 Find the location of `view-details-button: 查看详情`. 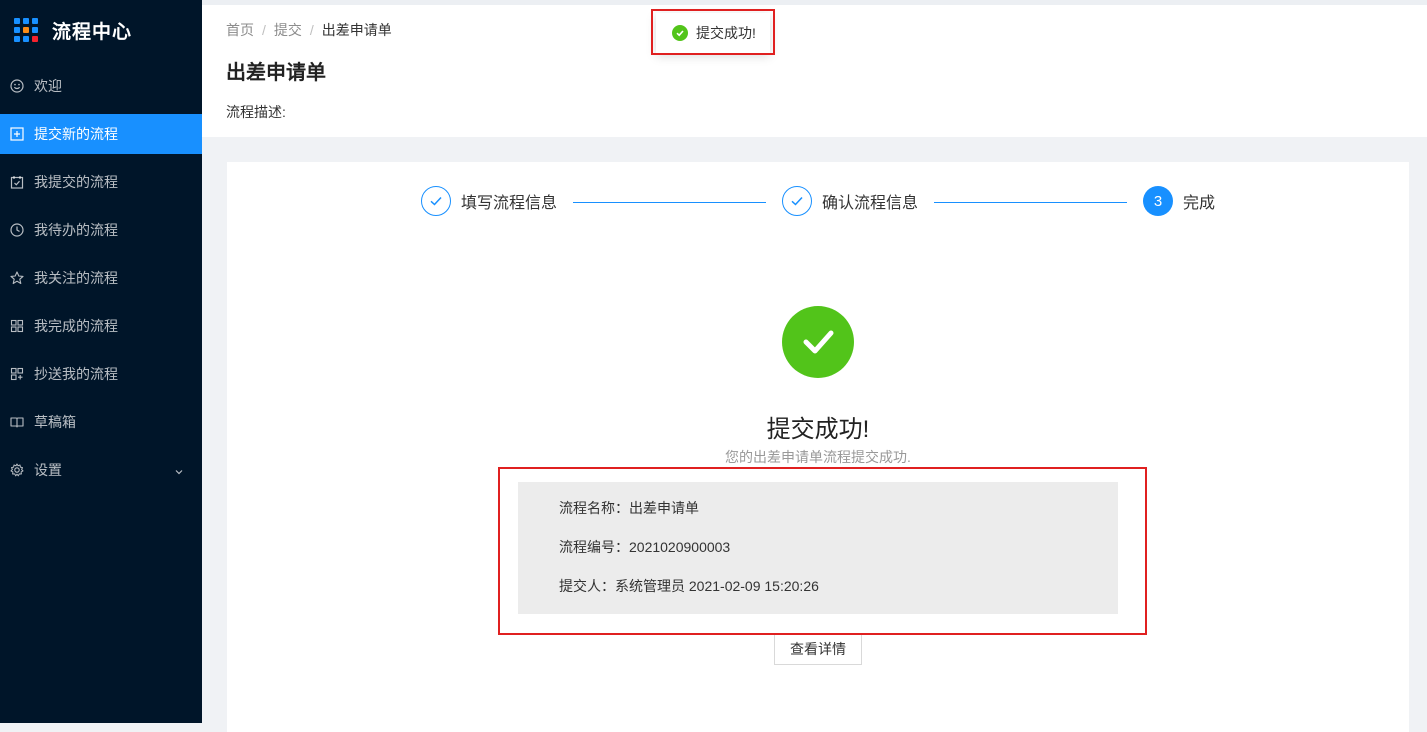

view-details-button: 查看详情 is located at coordinates (818, 649).